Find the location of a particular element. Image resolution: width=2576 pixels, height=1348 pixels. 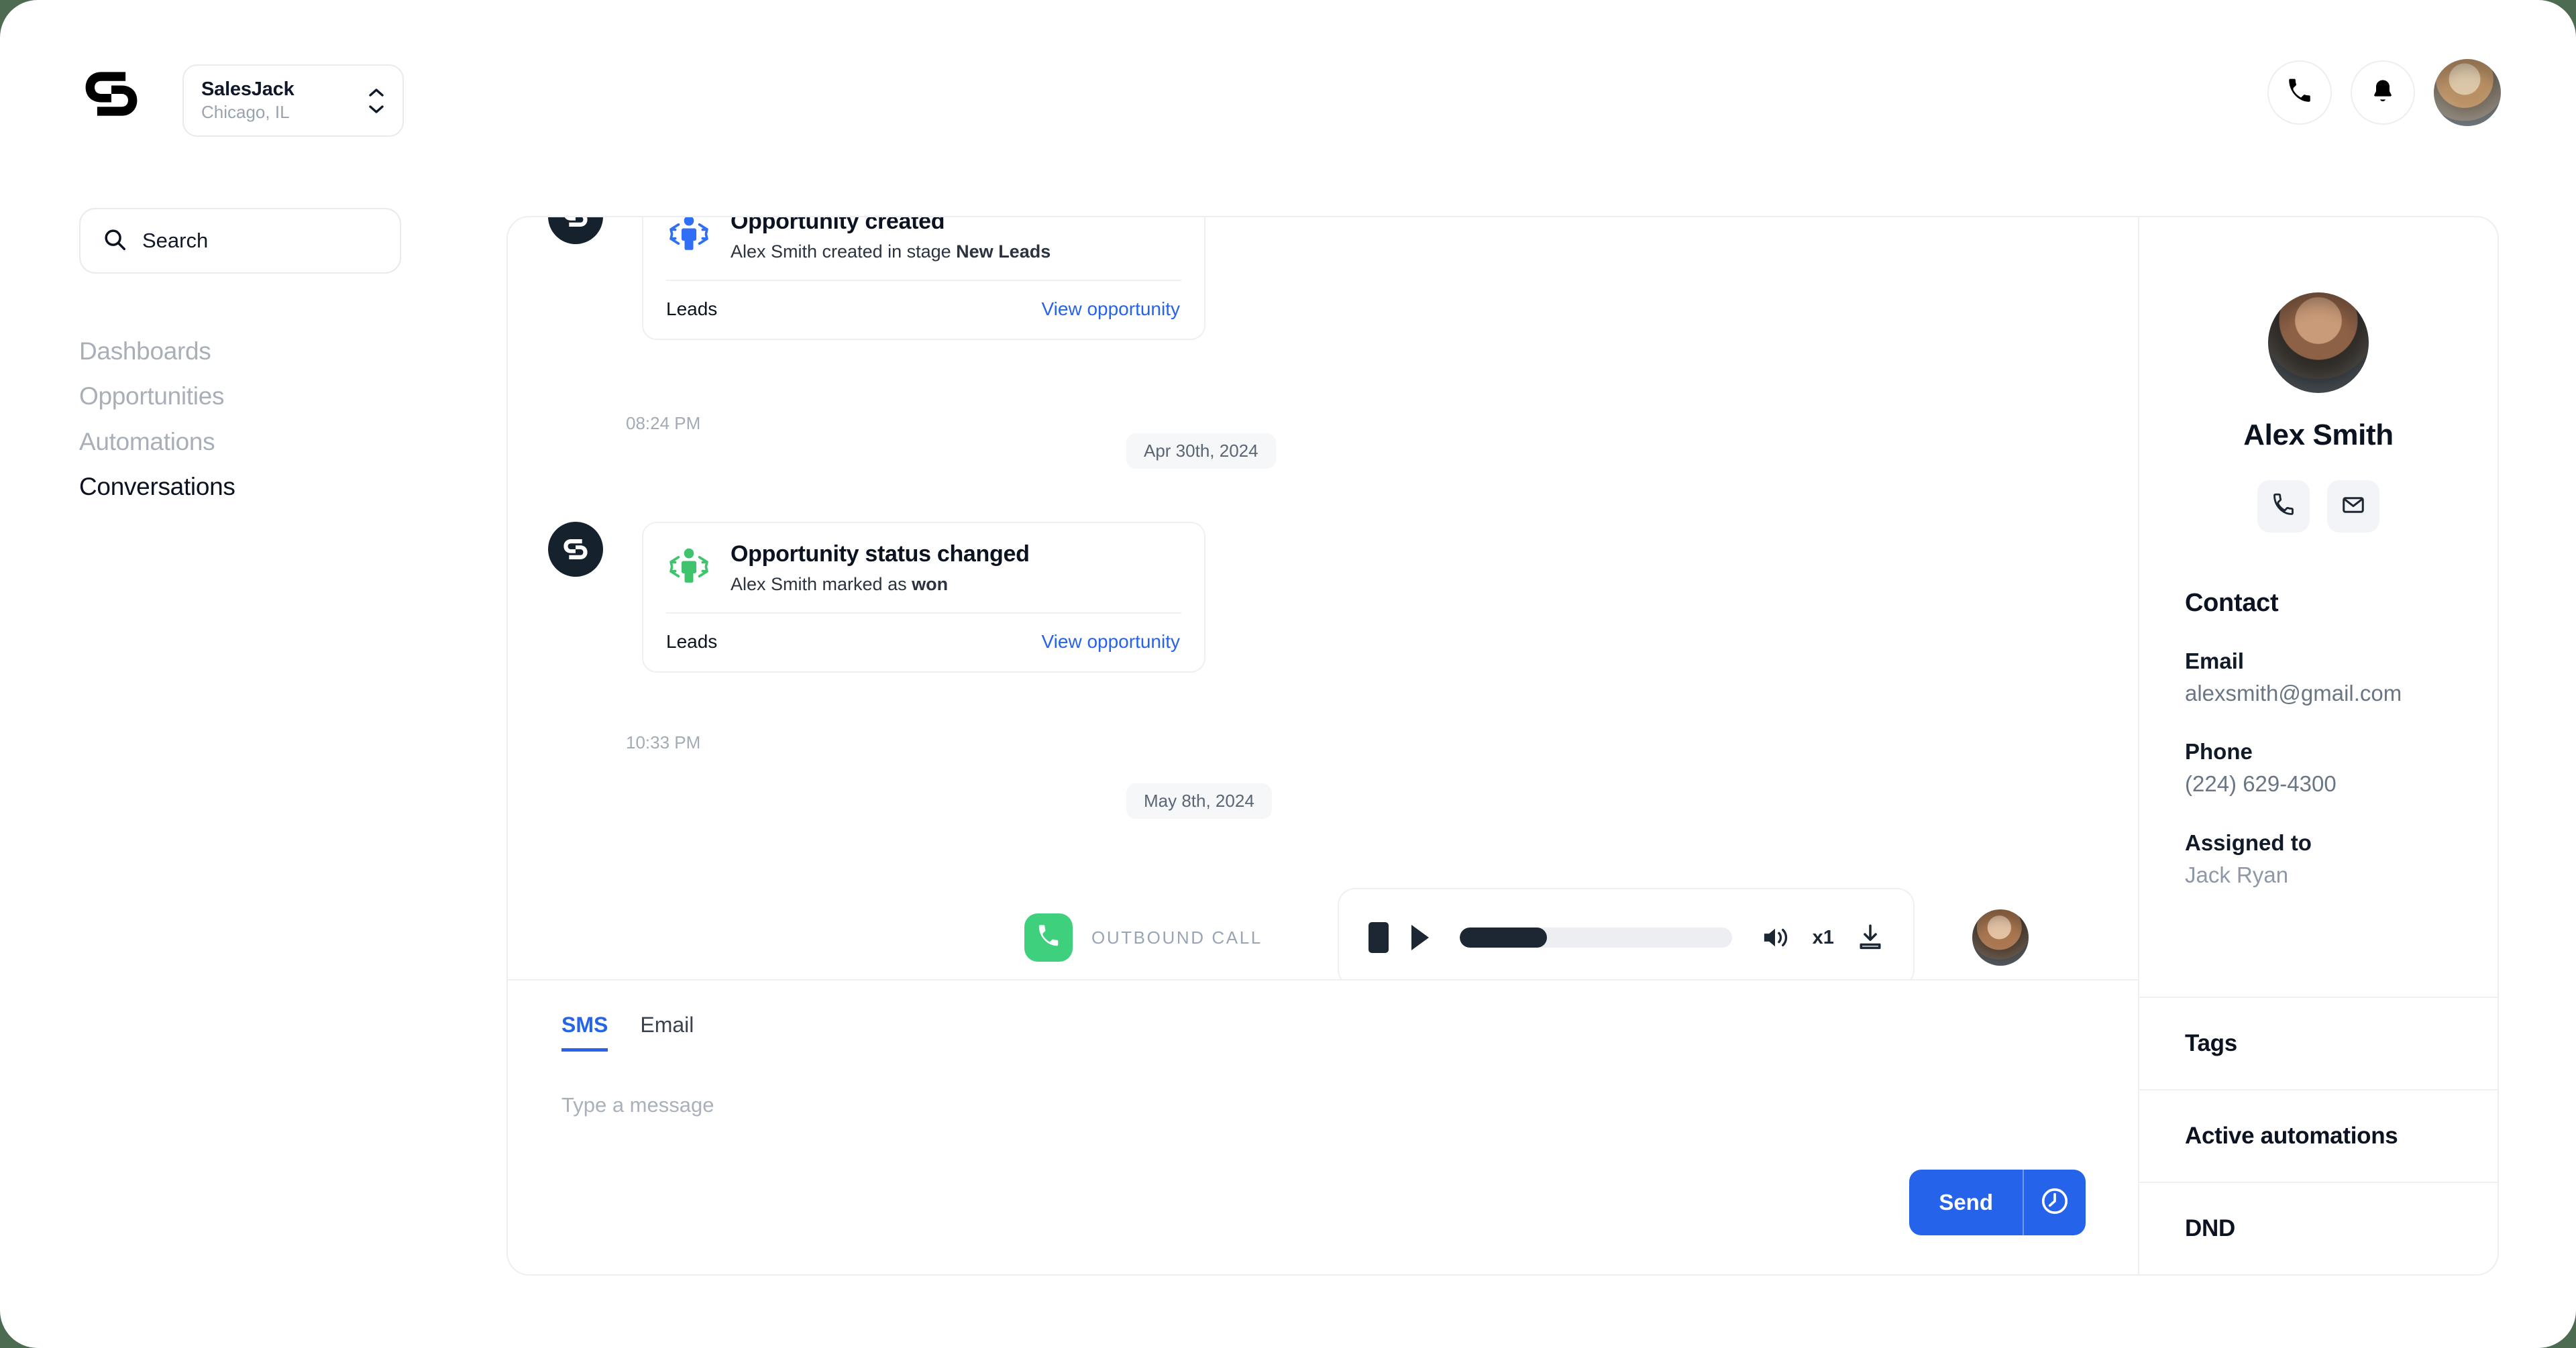

chevron-up-down-icon is located at coordinates (376, 101).